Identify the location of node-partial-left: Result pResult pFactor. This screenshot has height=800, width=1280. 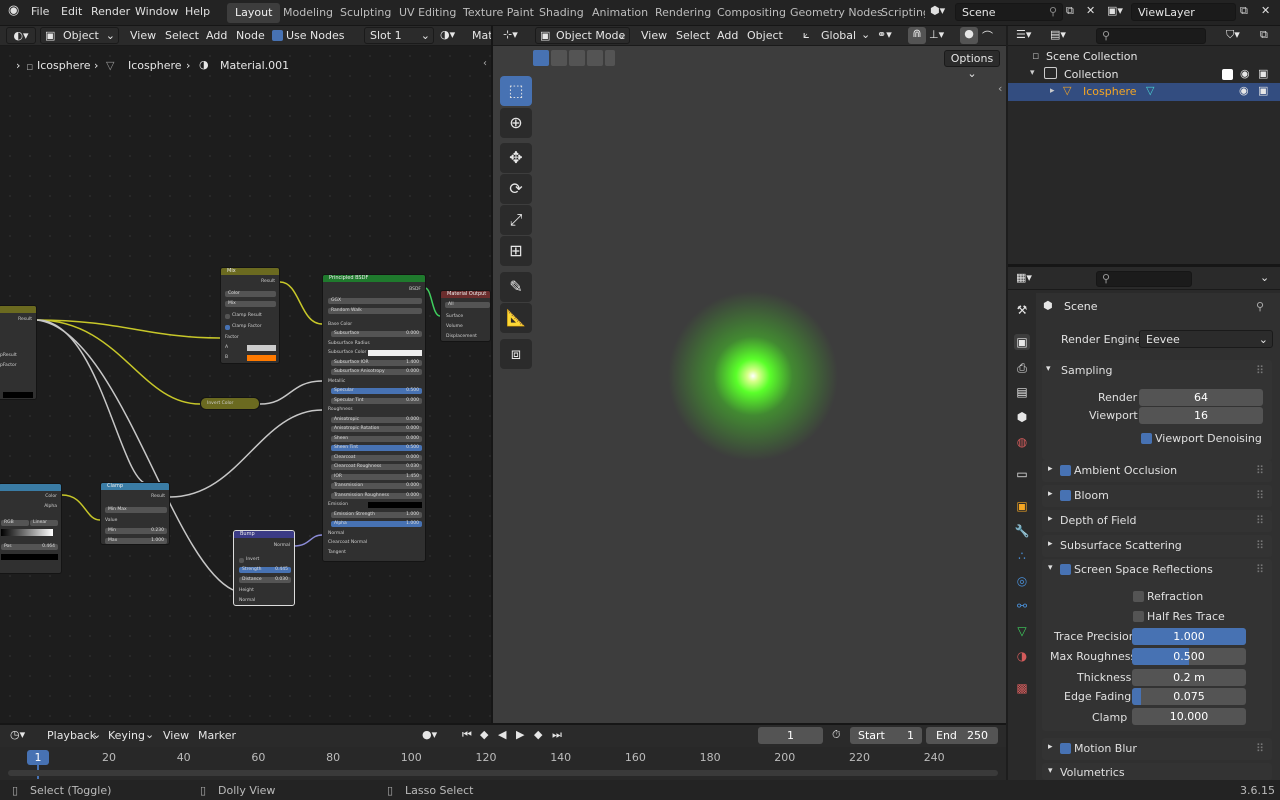
(18, 352).